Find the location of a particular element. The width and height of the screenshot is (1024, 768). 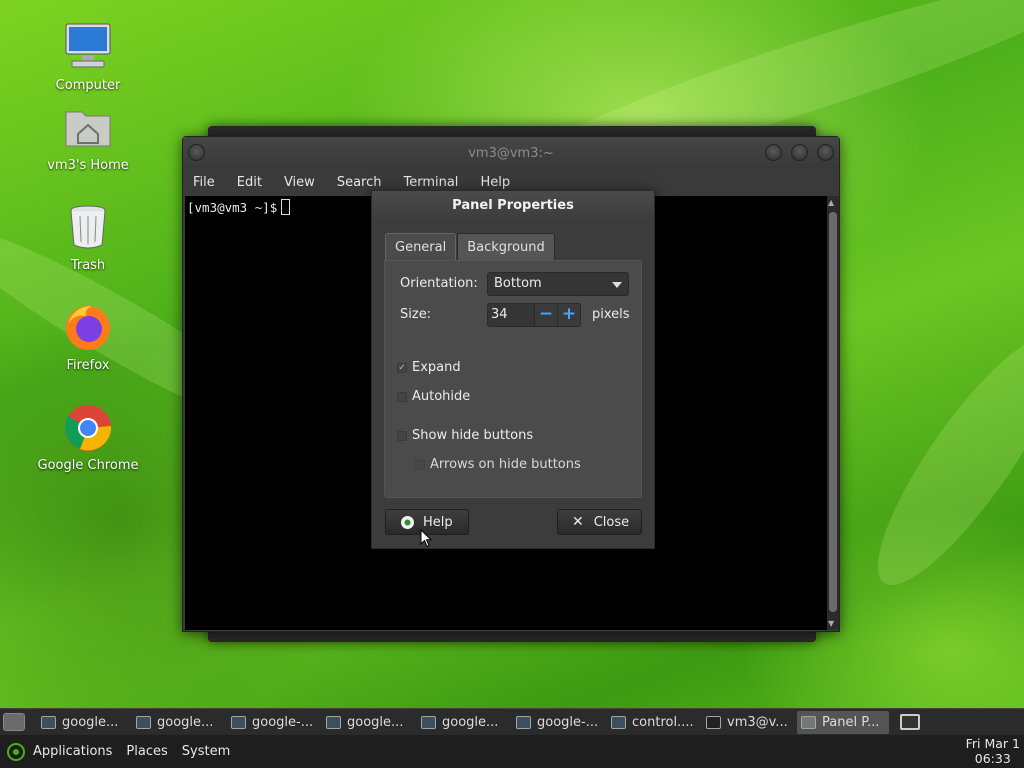

show-desktop-icon is located at coordinates (14, 722).